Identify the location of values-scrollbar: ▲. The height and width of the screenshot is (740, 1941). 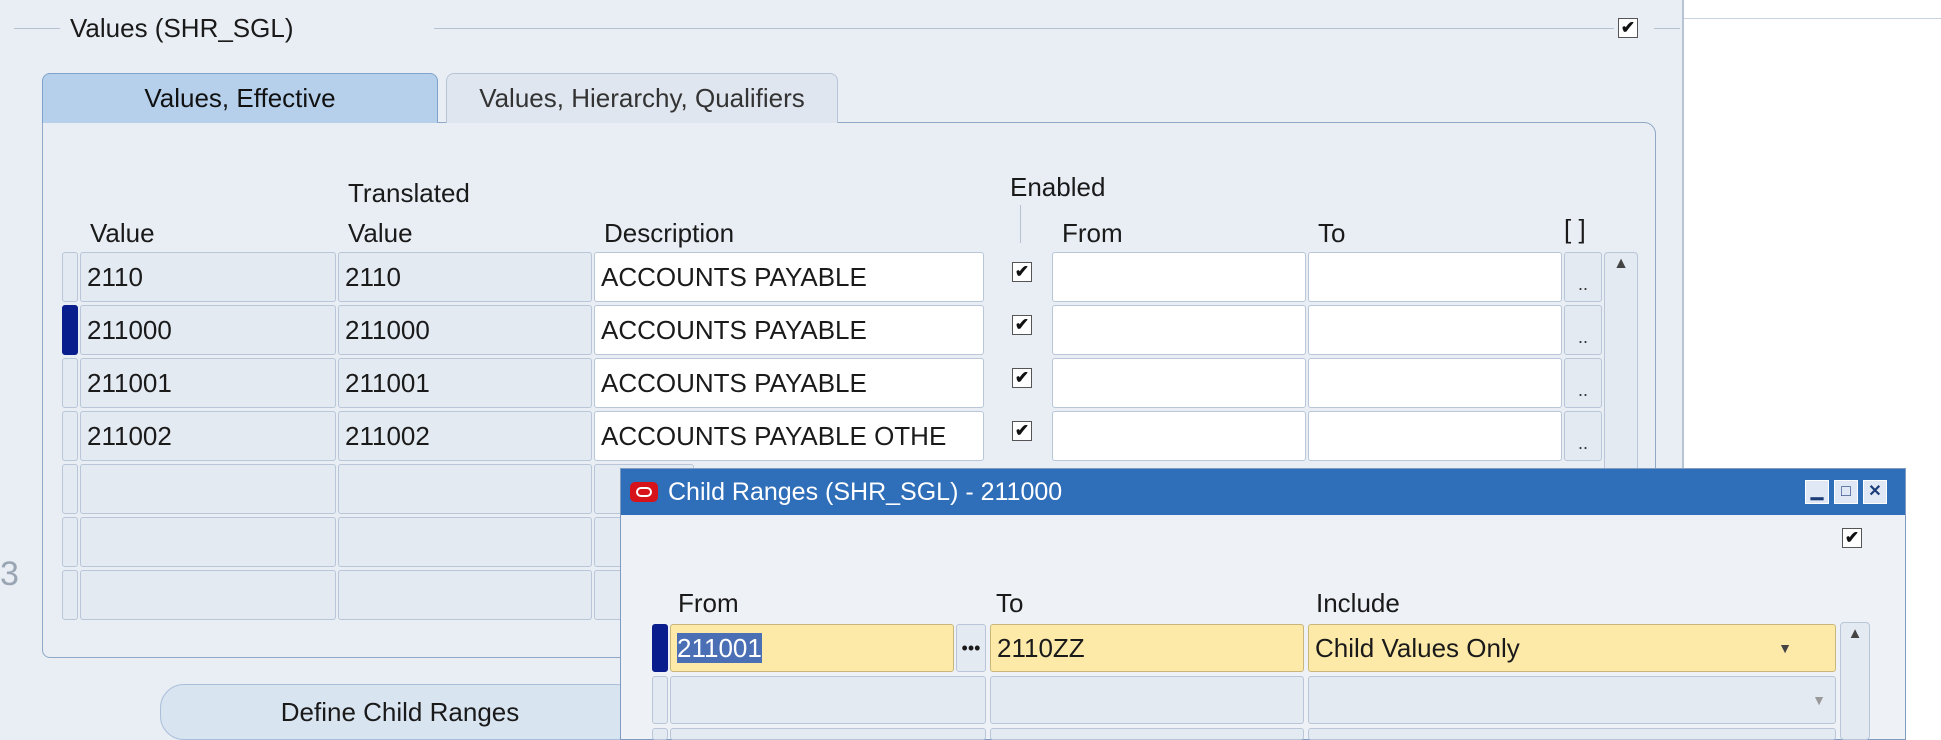
(1621, 362).